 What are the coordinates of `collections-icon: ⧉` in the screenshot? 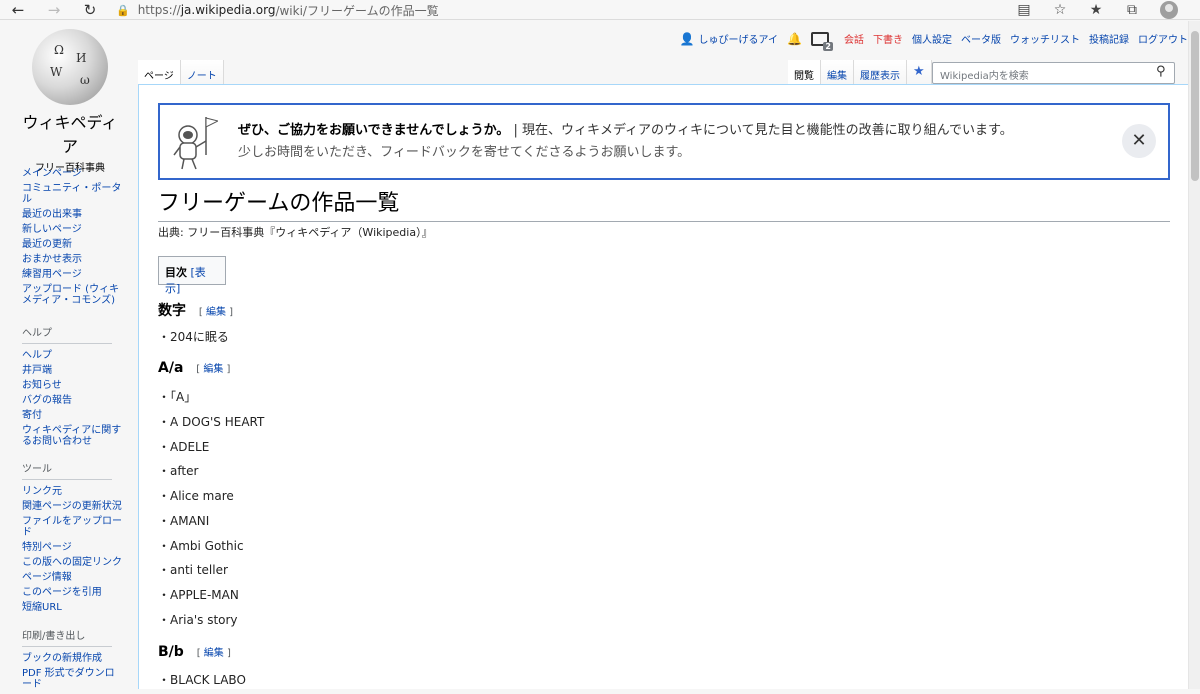 It's located at (1132, 10).